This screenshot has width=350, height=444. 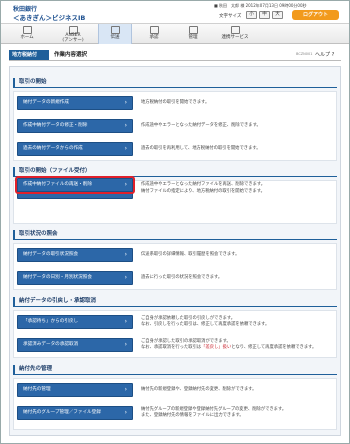 I want to click on global-nav: ホーム ANSER (アンサー) 伝送 承認 管理 連携サービス, so click(x=175, y=33).